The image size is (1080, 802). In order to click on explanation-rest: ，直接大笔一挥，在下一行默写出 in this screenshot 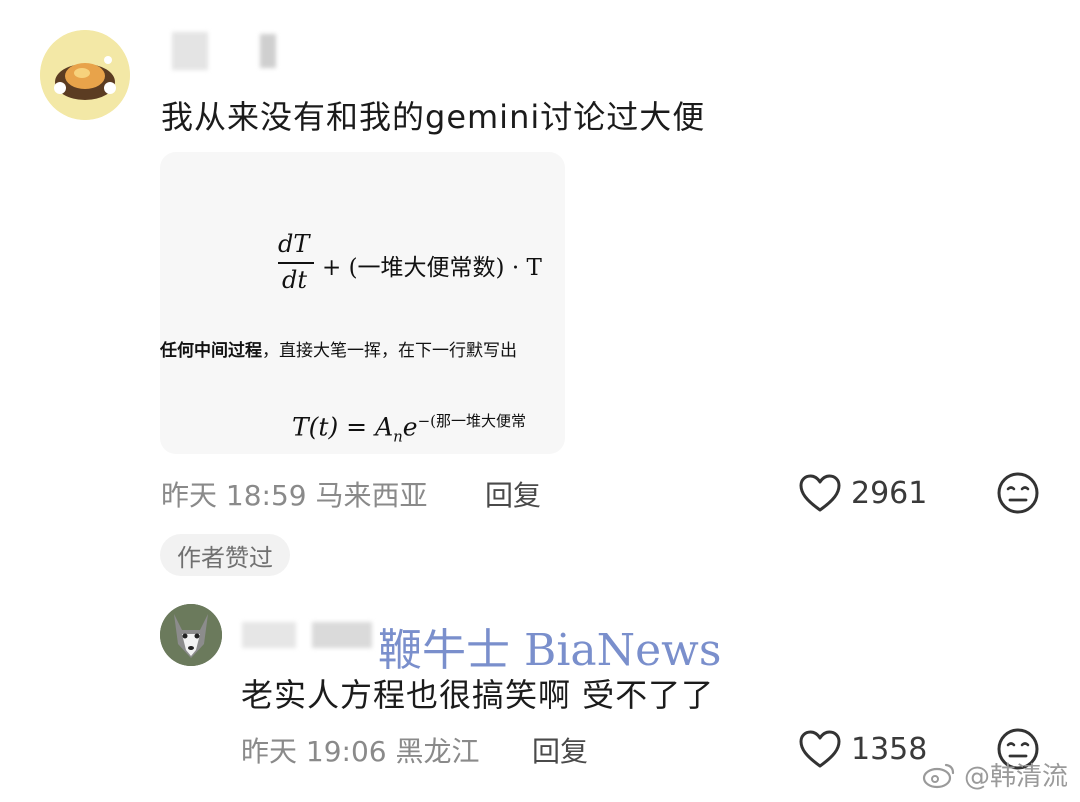, I will do `click(389, 351)`.